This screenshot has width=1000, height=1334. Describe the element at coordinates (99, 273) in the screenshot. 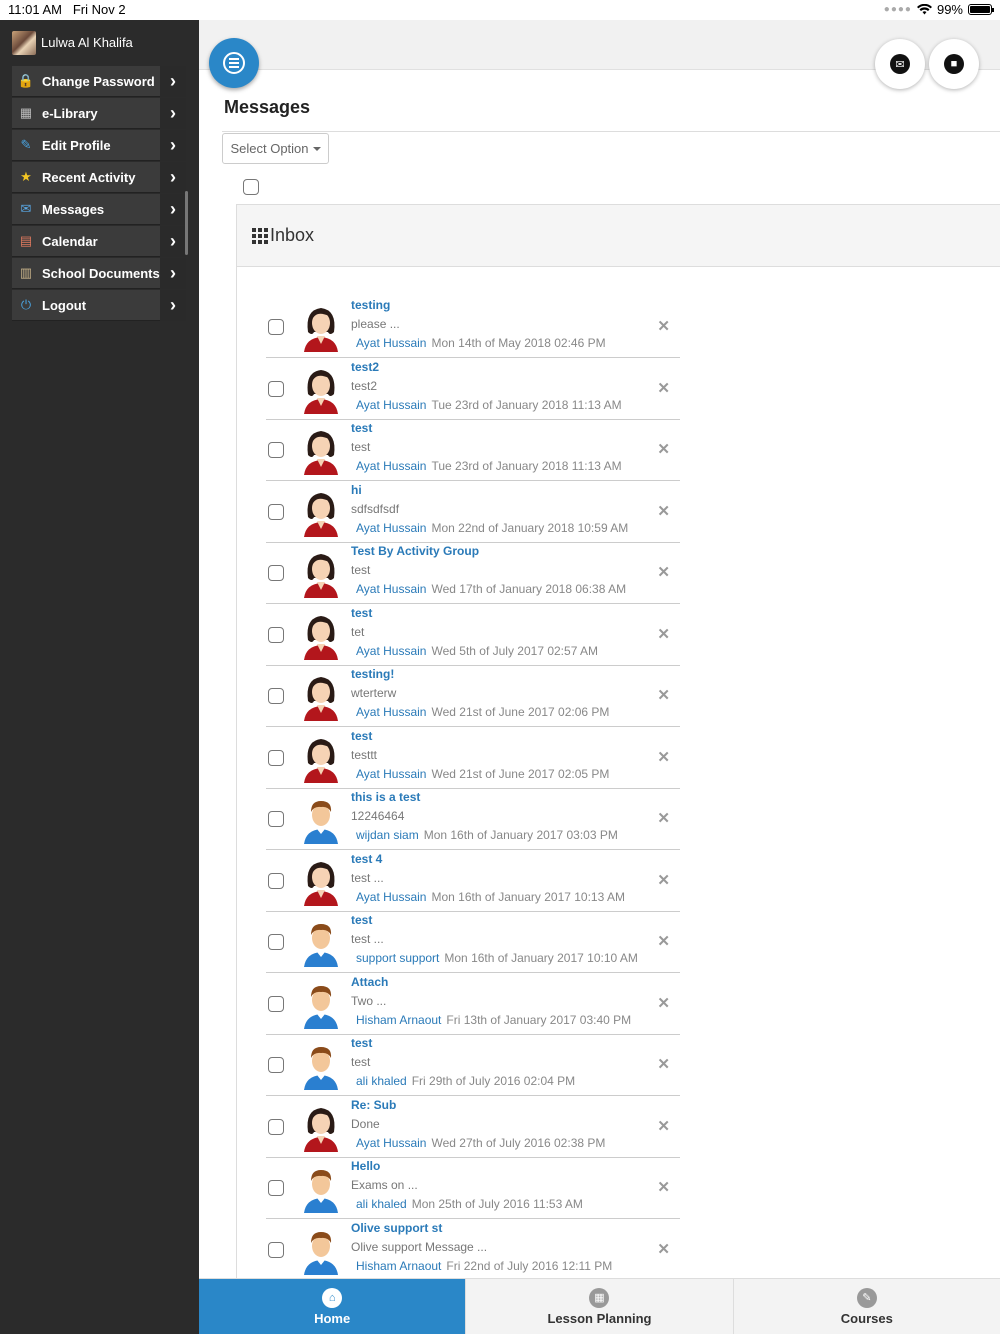

I see `sidebar-item-school-documents: ▥ School Documents ›` at that location.